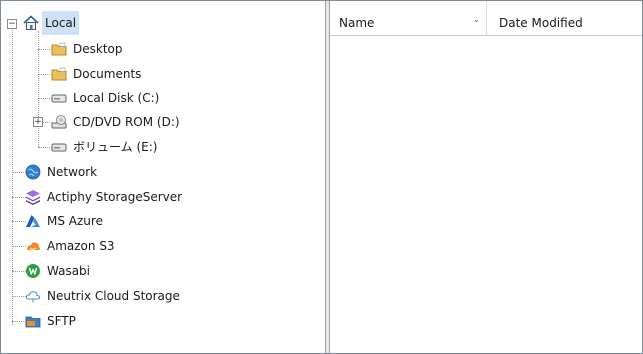  Describe the element at coordinates (61, 23) in the screenshot. I see `tree-item-label: Local` at that location.